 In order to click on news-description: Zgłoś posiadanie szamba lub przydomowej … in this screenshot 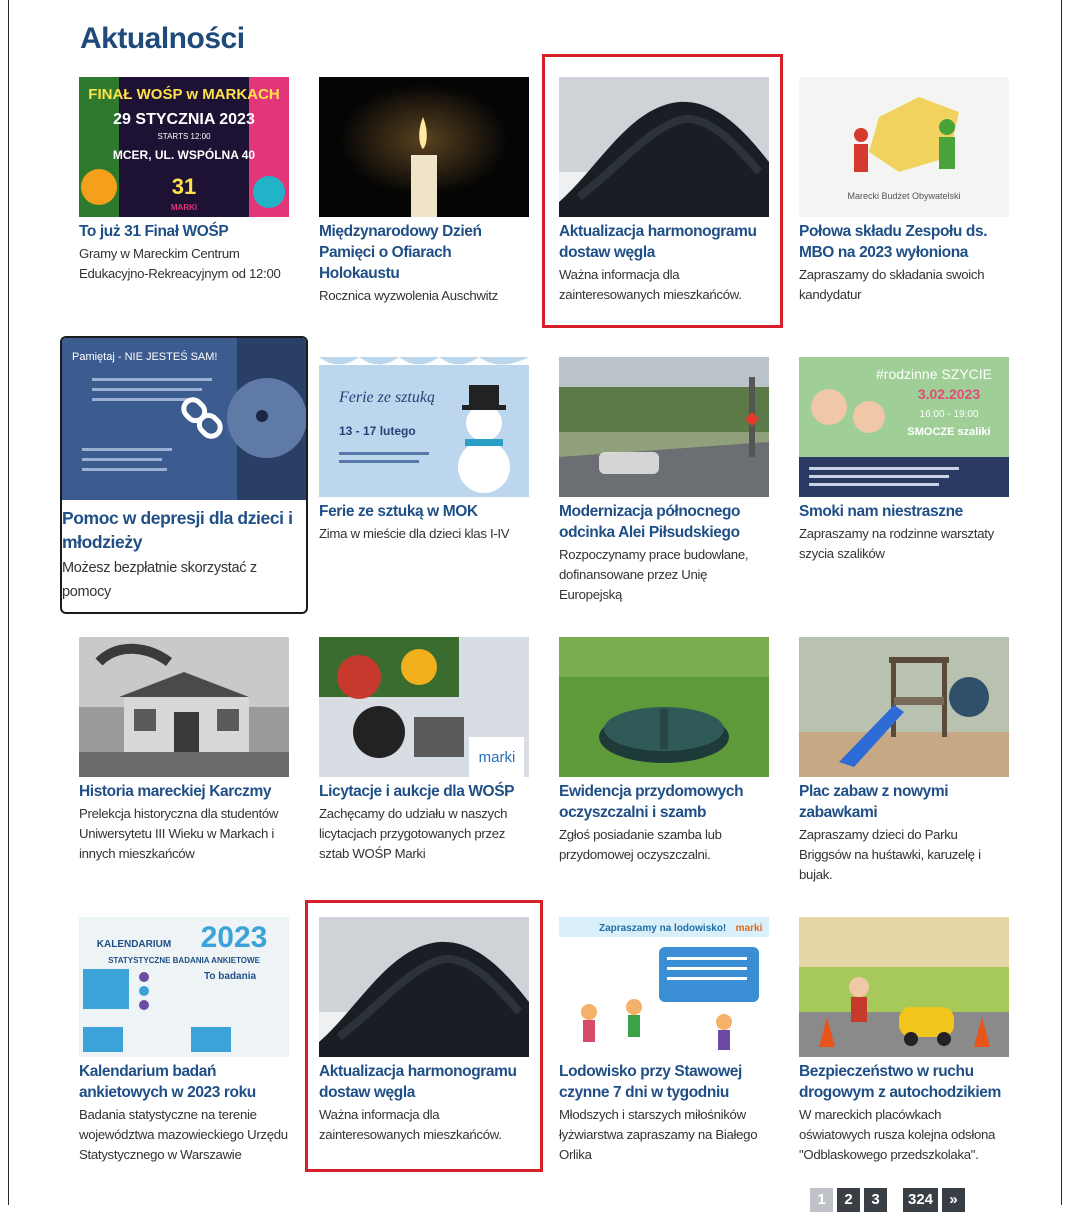, I will do `click(640, 844)`.